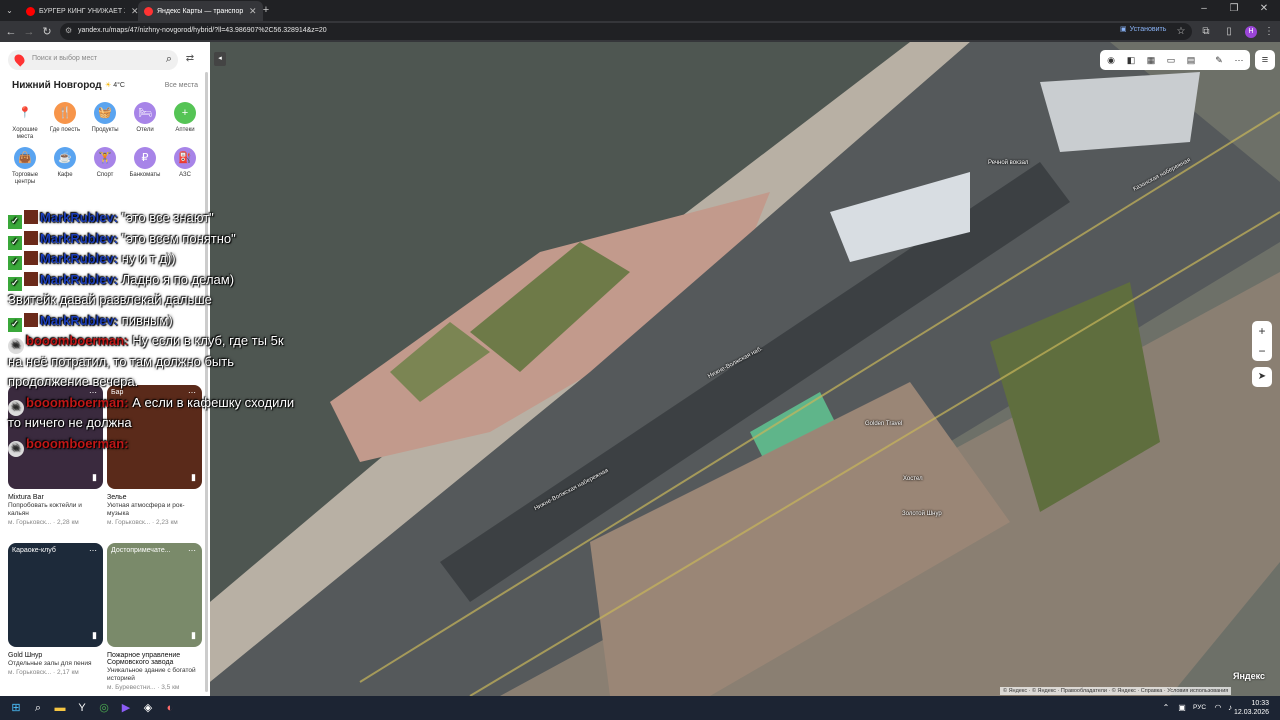 The height and width of the screenshot is (720, 1280). I want to click on map-label-hostel: Хостел, so click(913, 479).